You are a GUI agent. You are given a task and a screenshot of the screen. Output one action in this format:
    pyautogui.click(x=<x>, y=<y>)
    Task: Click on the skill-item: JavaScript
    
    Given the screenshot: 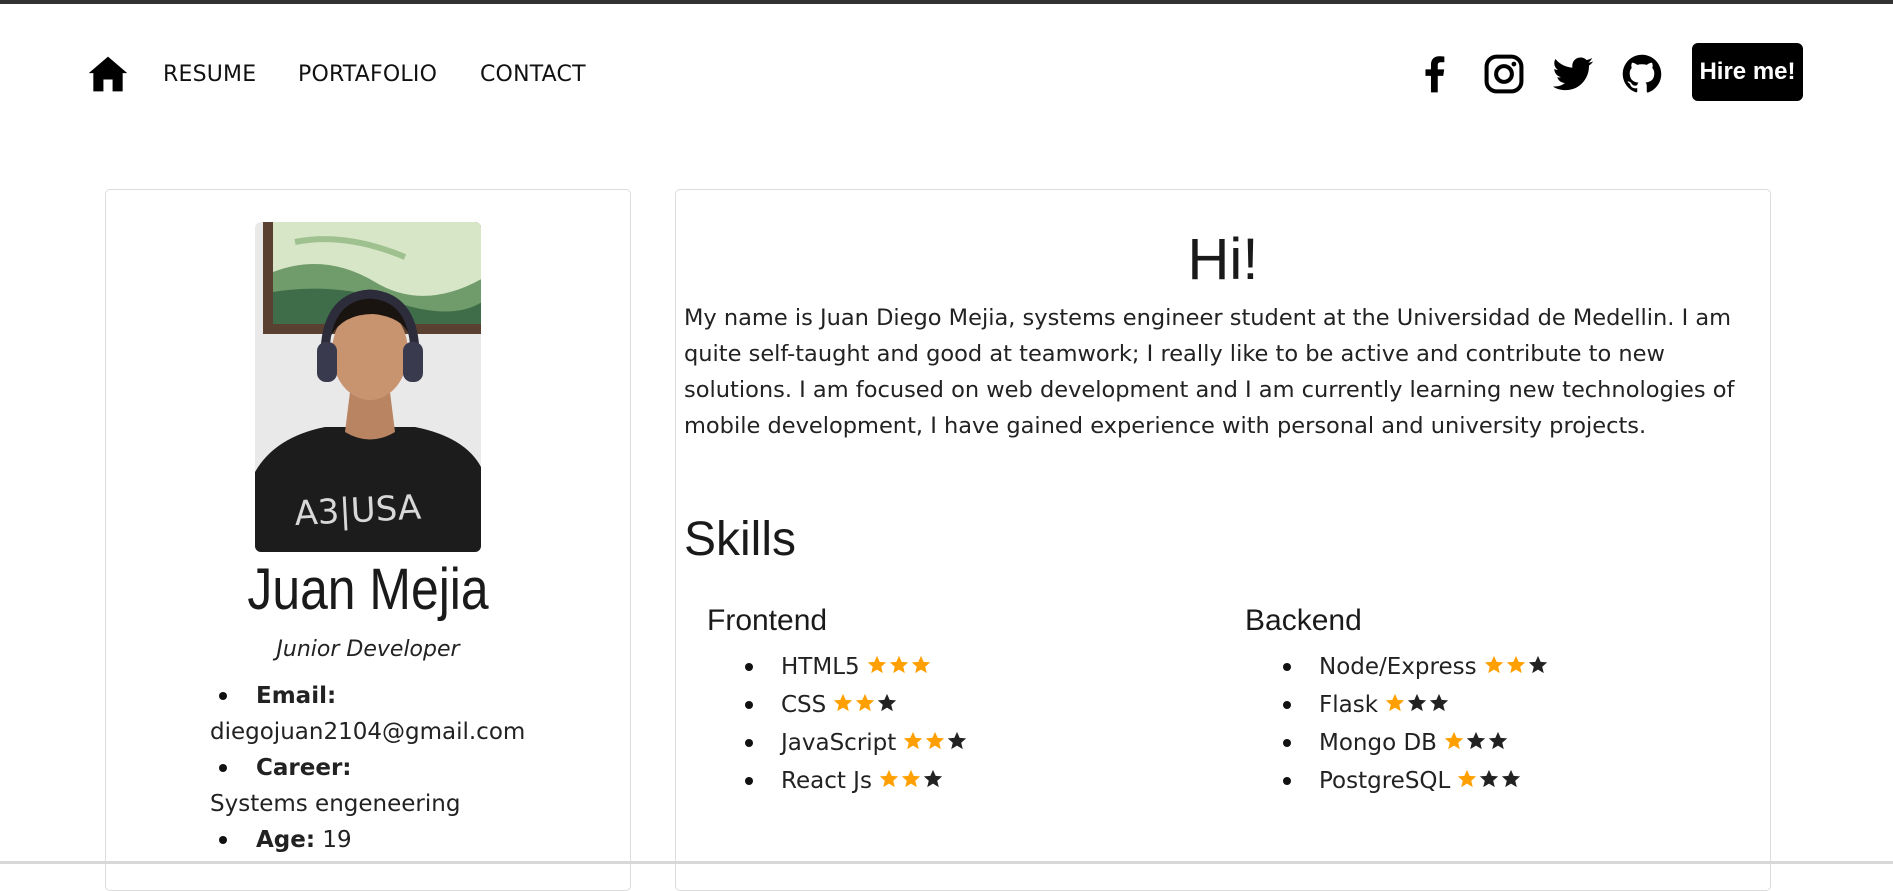 What is the action you would take?
    pyautogui.click(x=856, y=744)
    